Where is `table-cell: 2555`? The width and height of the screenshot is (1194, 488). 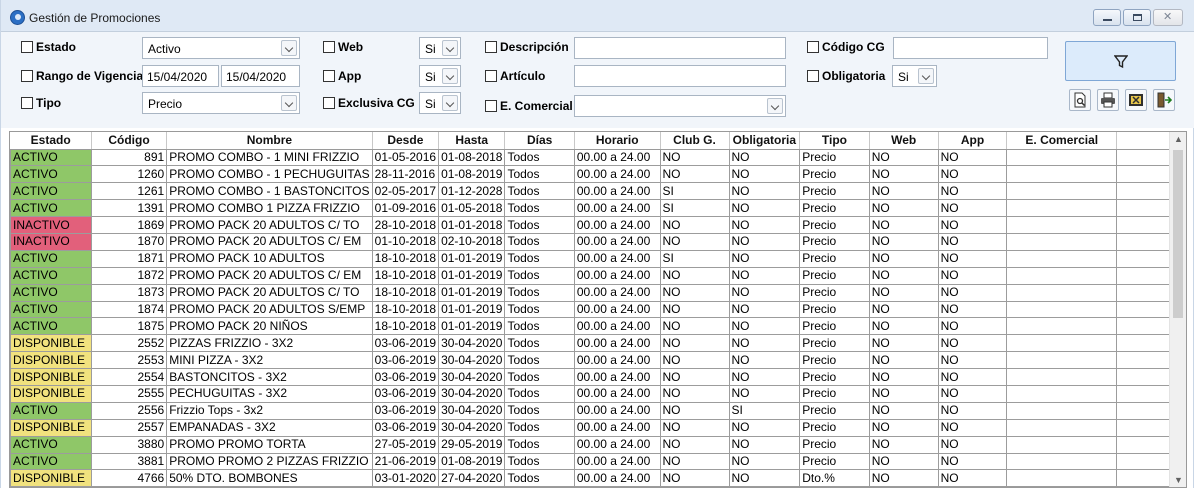
table-cell: 2555 is located at coordinates (129, 393).